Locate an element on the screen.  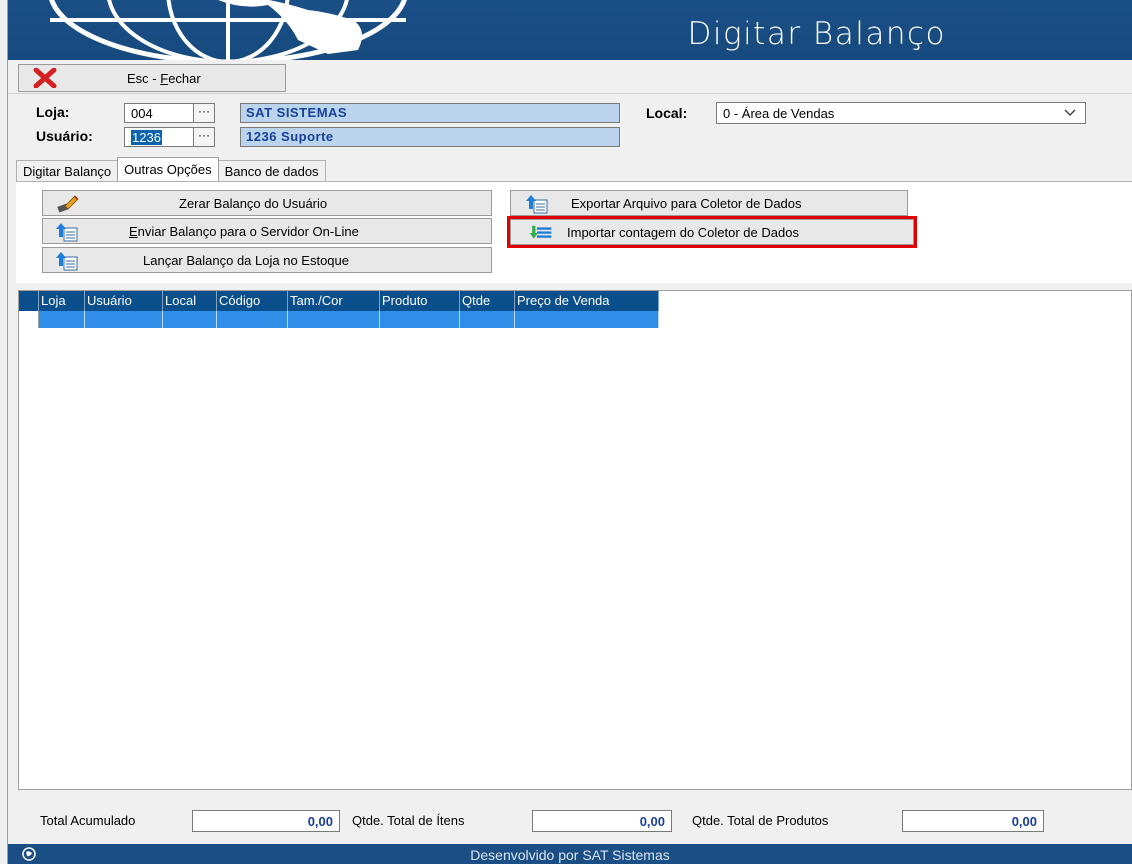
column-header-preco-venda: Preço de Venda is located at coordinates (587, 301).